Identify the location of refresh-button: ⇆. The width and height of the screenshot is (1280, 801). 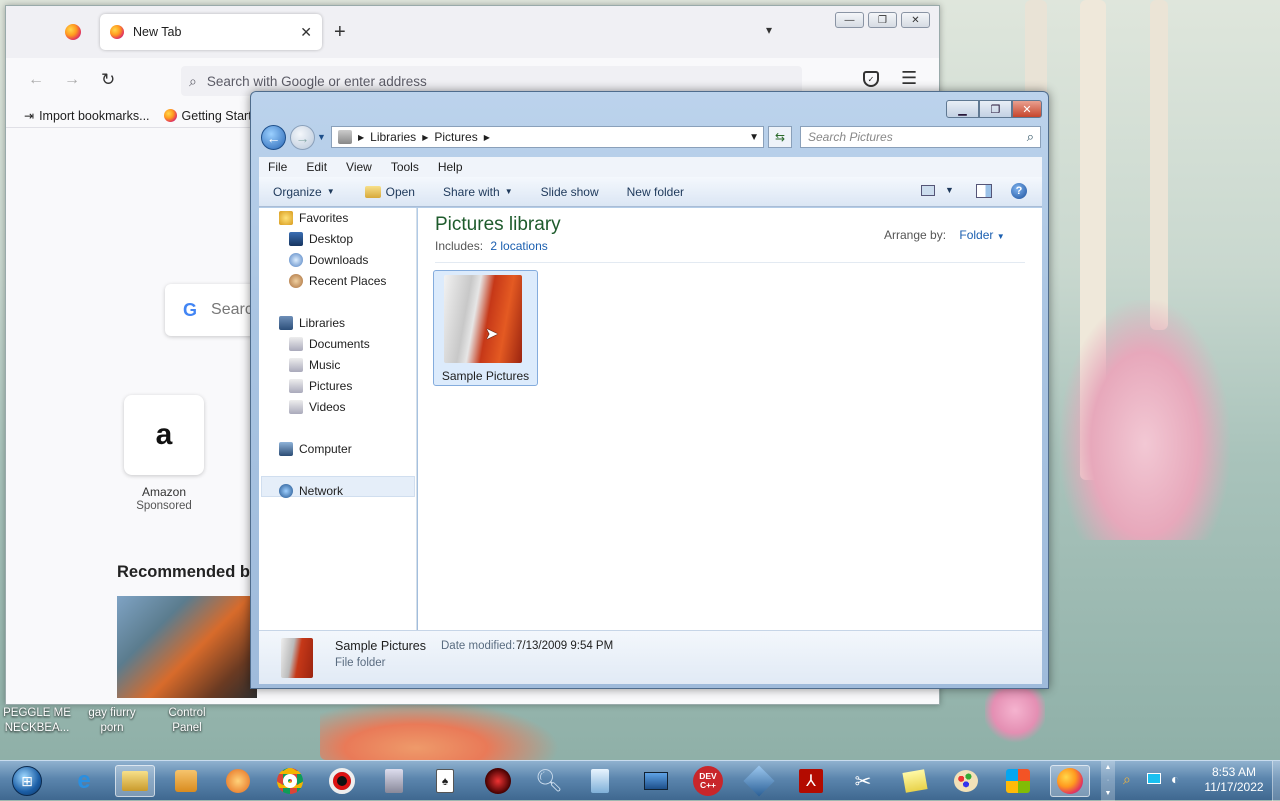
(780, 137).